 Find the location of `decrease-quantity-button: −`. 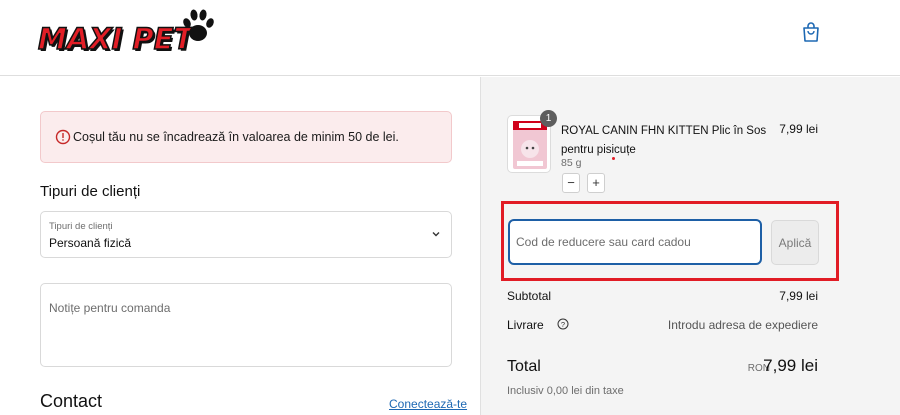

decrease-quantity-button: − is located at coordinates (571, 183).